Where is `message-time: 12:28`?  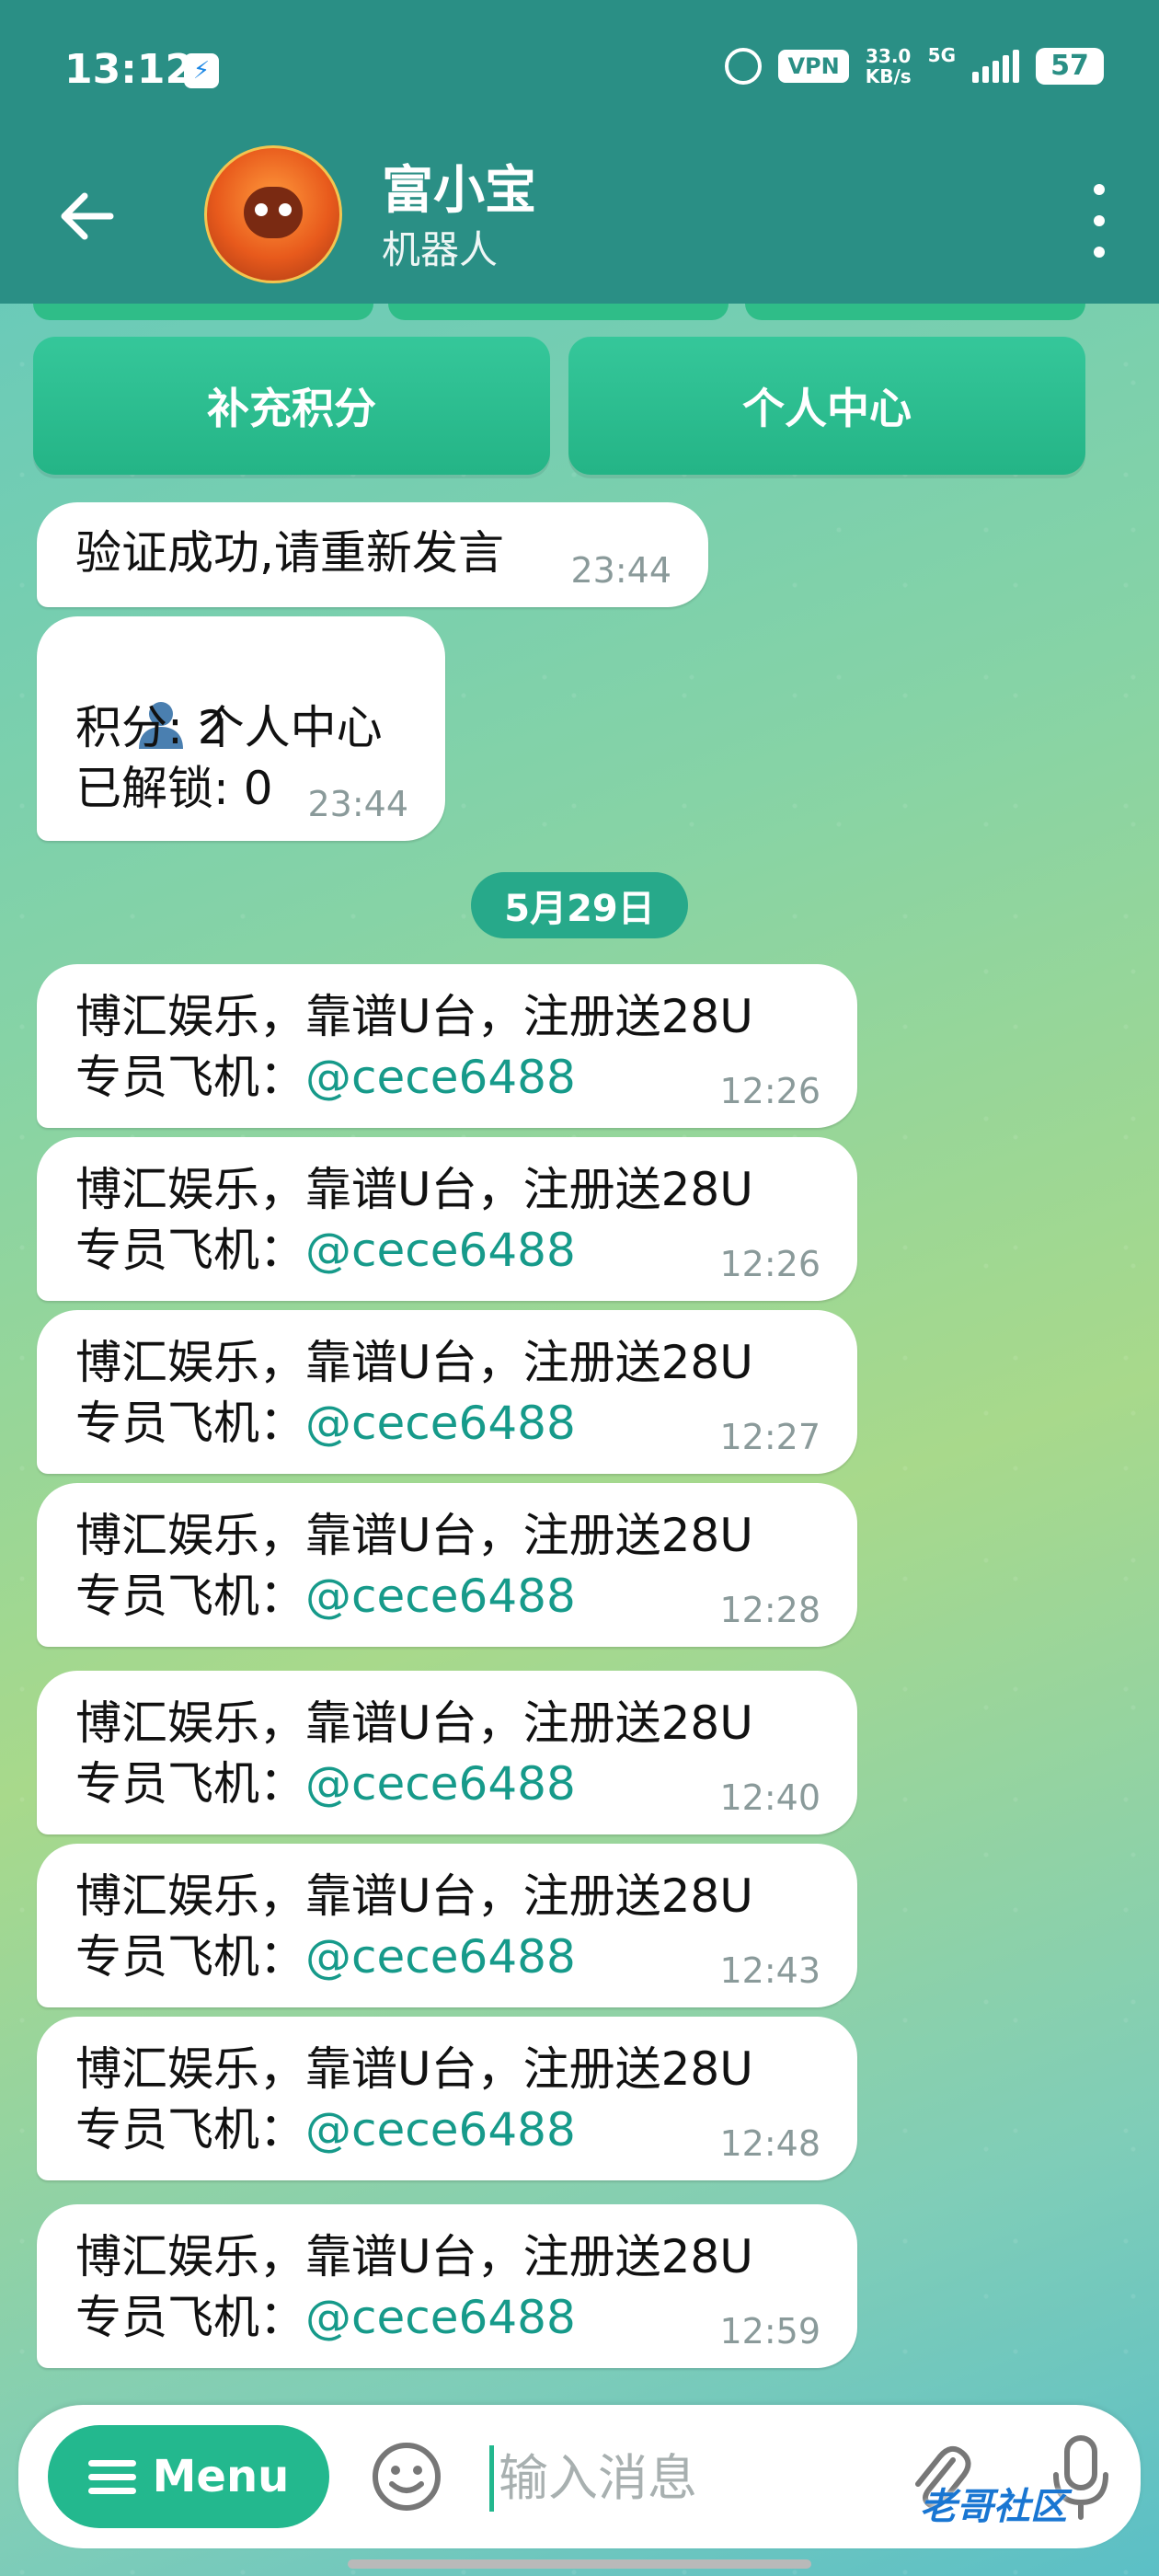 message-time: 12:28 is located at coordinates (769, 1610).